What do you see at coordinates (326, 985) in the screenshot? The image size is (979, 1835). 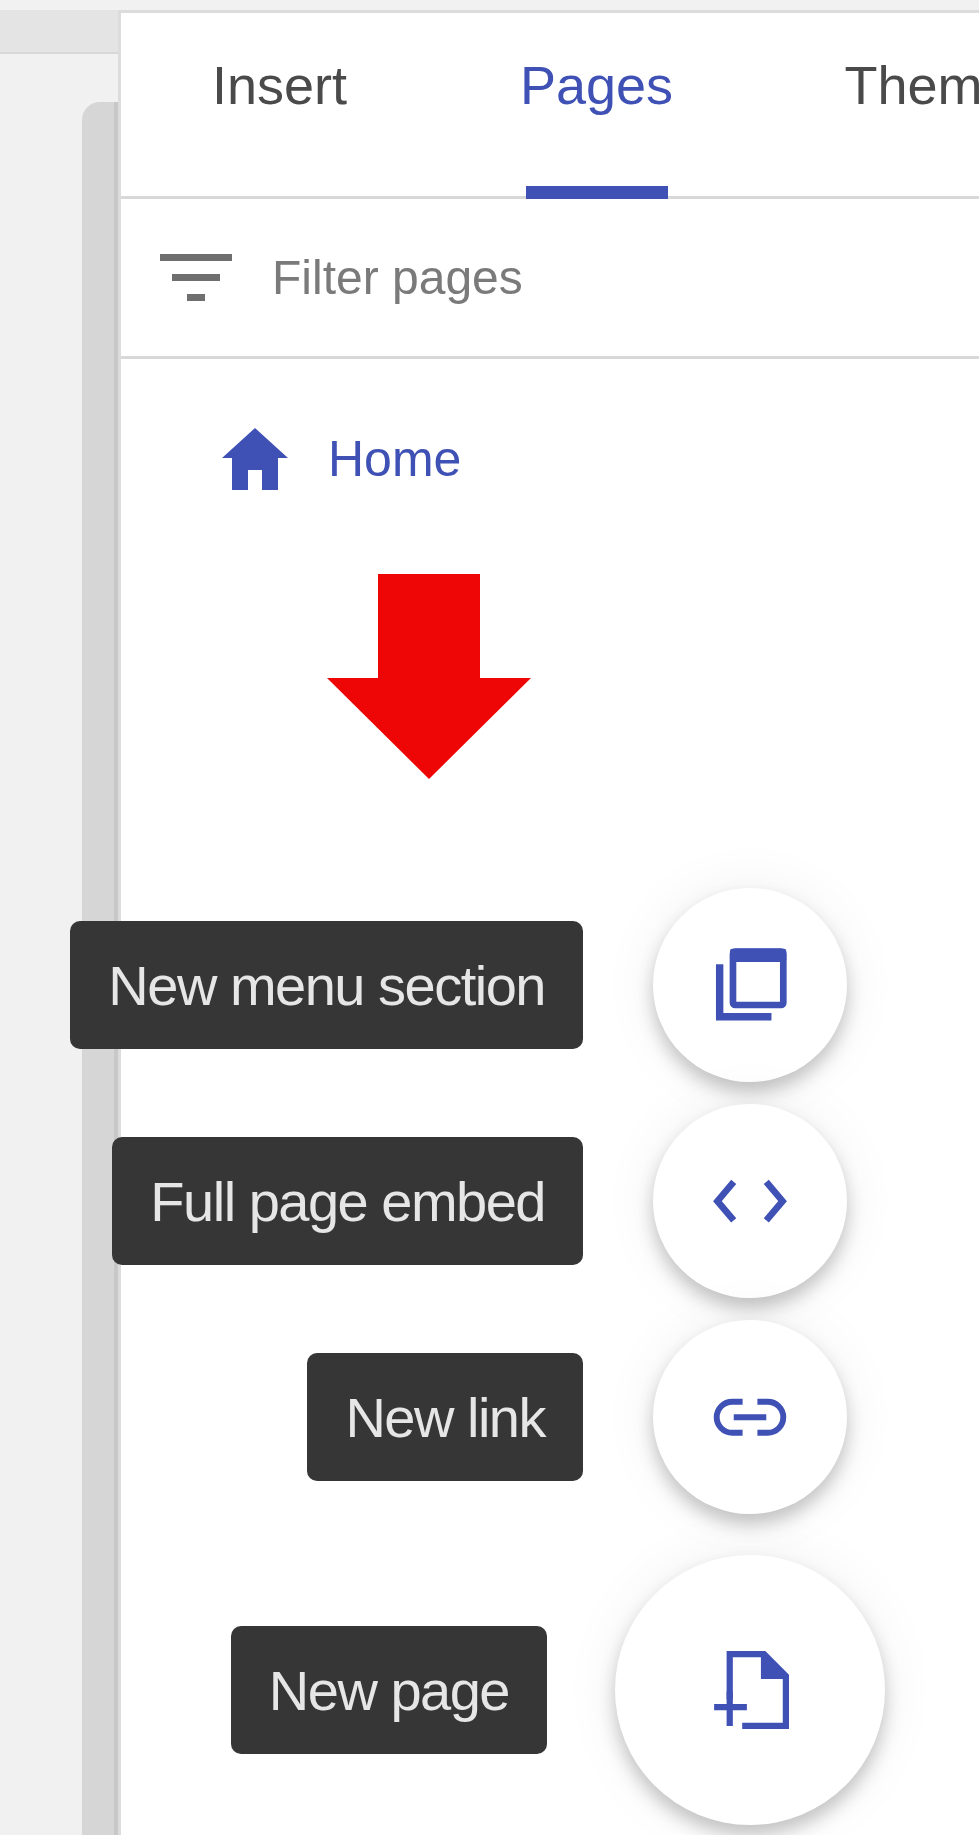 I see `tooltip: New menu section` at bounding box center [326, 985].